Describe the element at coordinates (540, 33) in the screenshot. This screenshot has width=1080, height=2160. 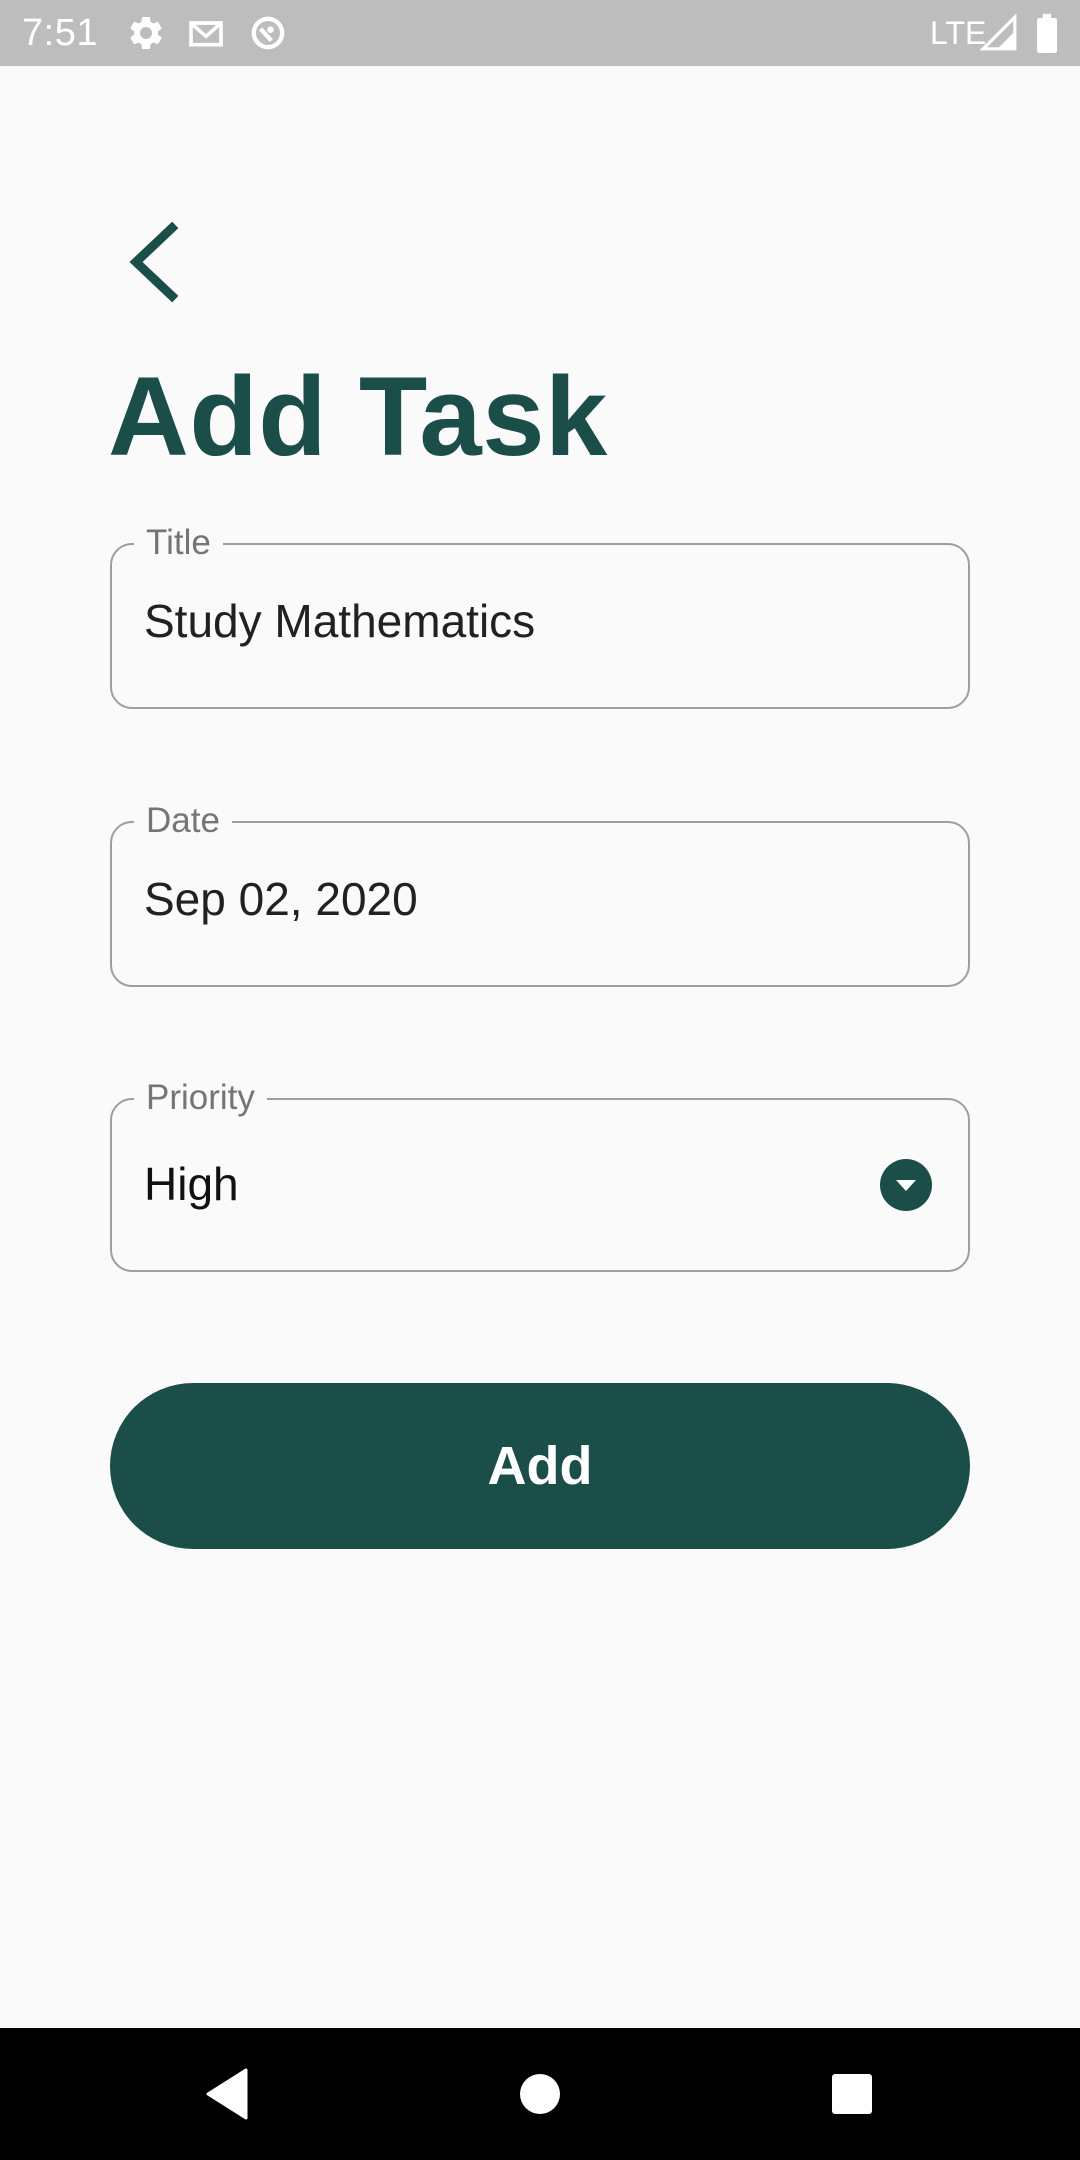
I see `status-bar: 7:51 LTE` at that location.